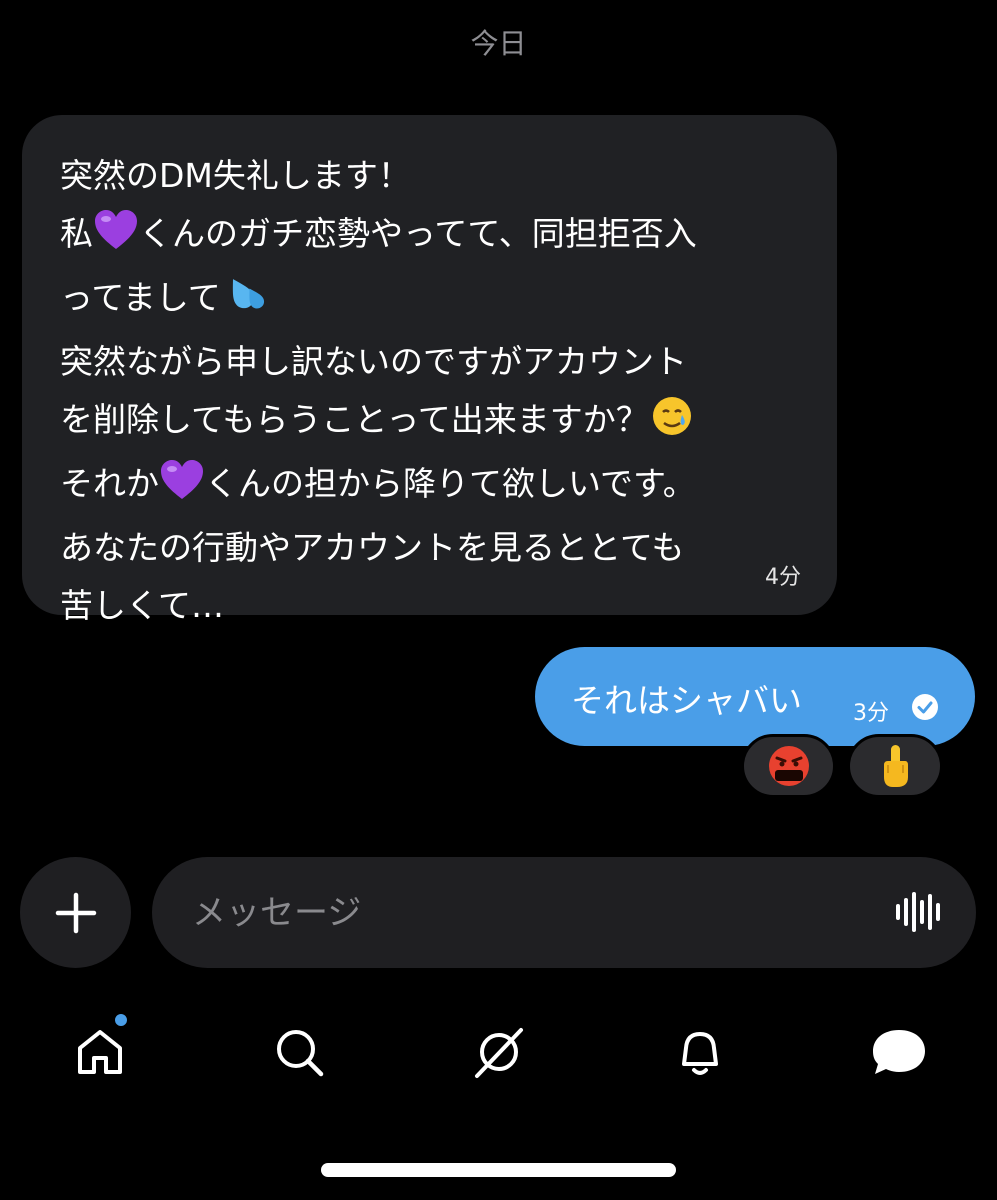 Image resolution: width=997 pixels, height=1200 pixels. What do you see at coordinates (244, 303) in the screenshot?
I see `sweat-droplets-icon` at bounding box center [244, 303].